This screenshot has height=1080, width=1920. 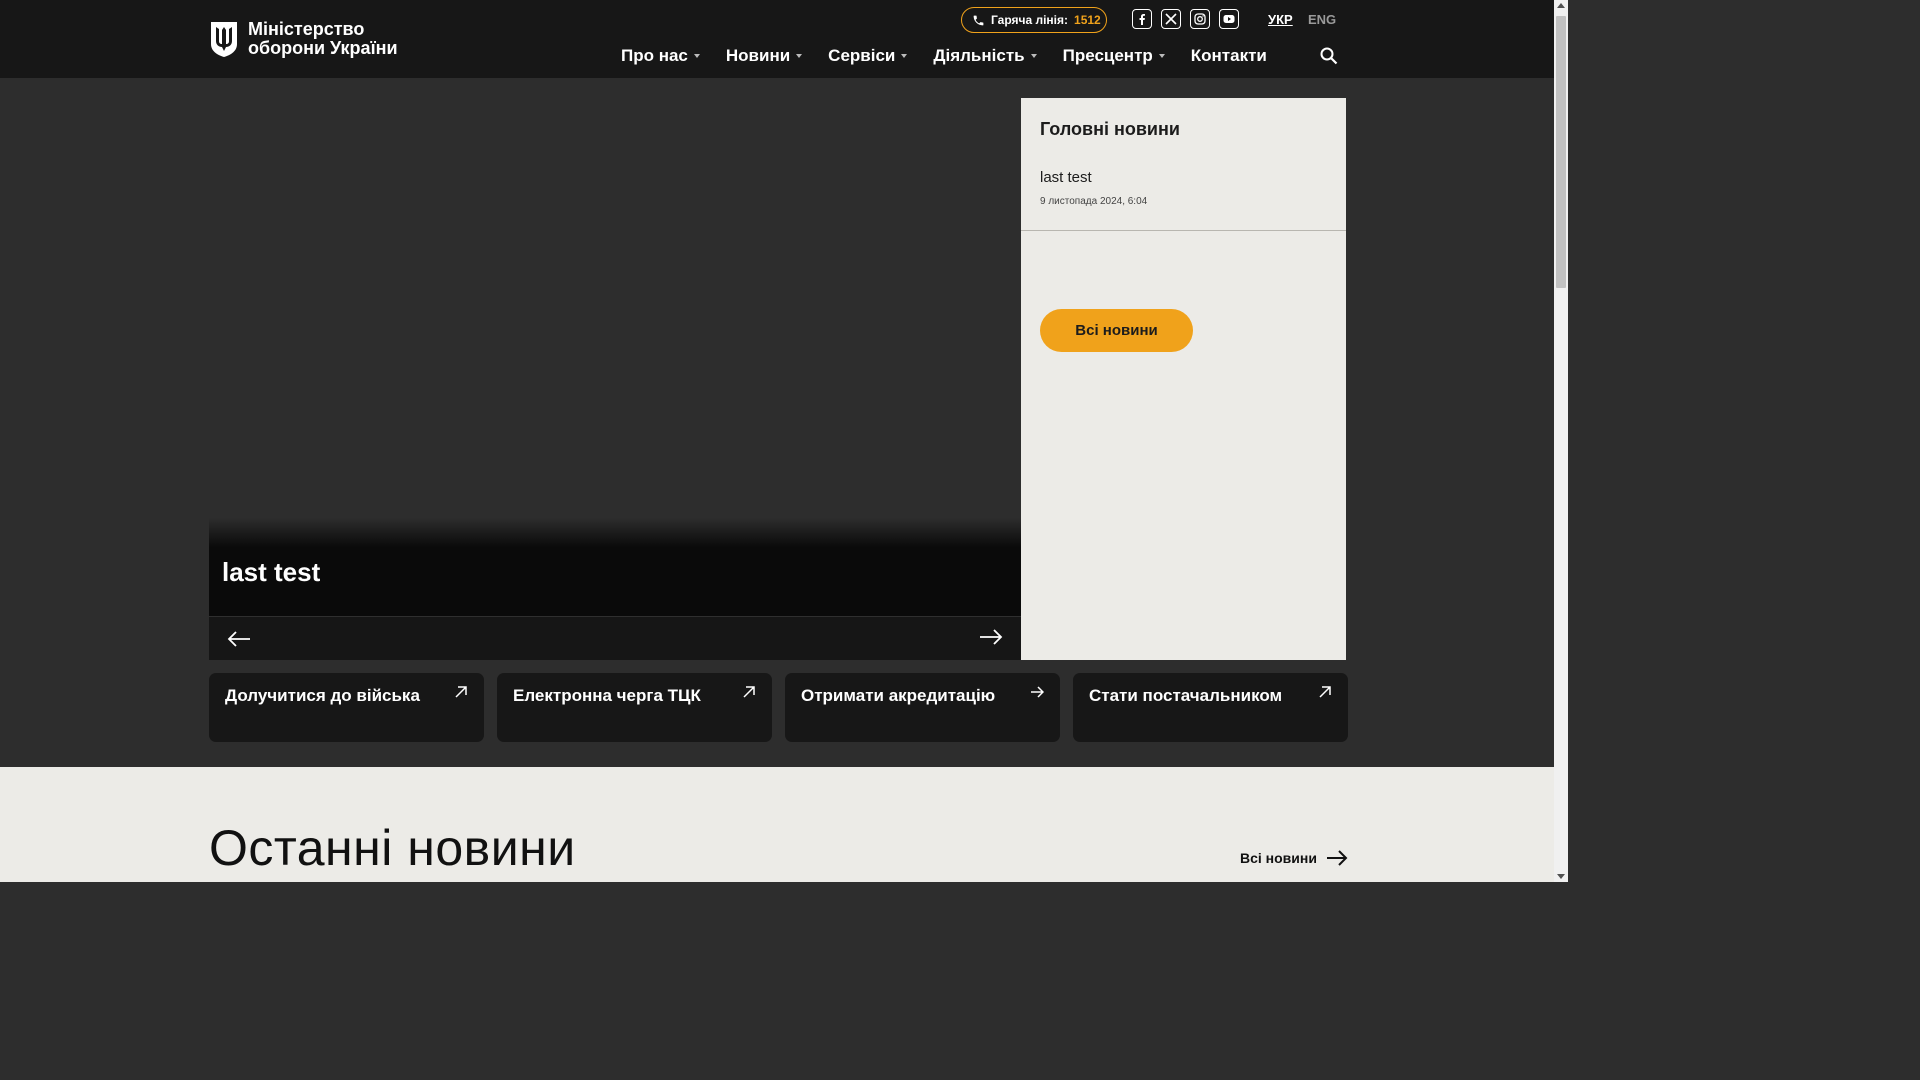 I want to click on latest-news-section: Останні новини Всі новини, so click(x=777, y=824).